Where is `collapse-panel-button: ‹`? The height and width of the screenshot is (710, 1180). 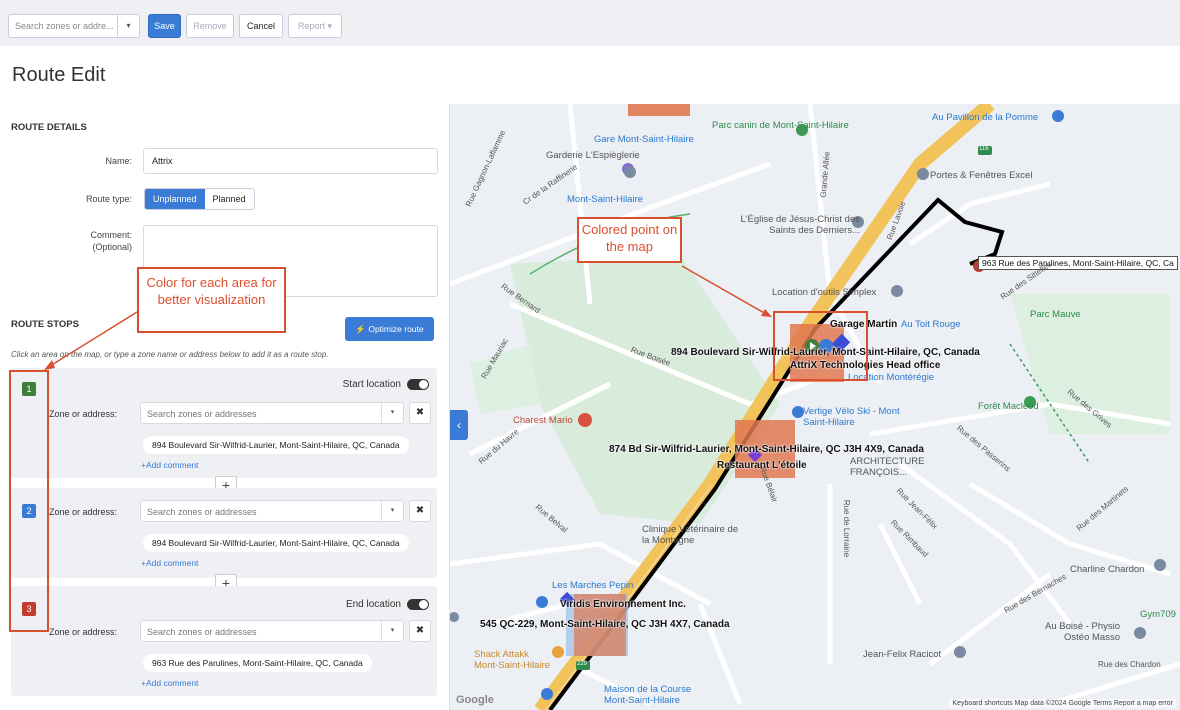 collapse-panel-button: ‹ is located at coordinates (459, 425).